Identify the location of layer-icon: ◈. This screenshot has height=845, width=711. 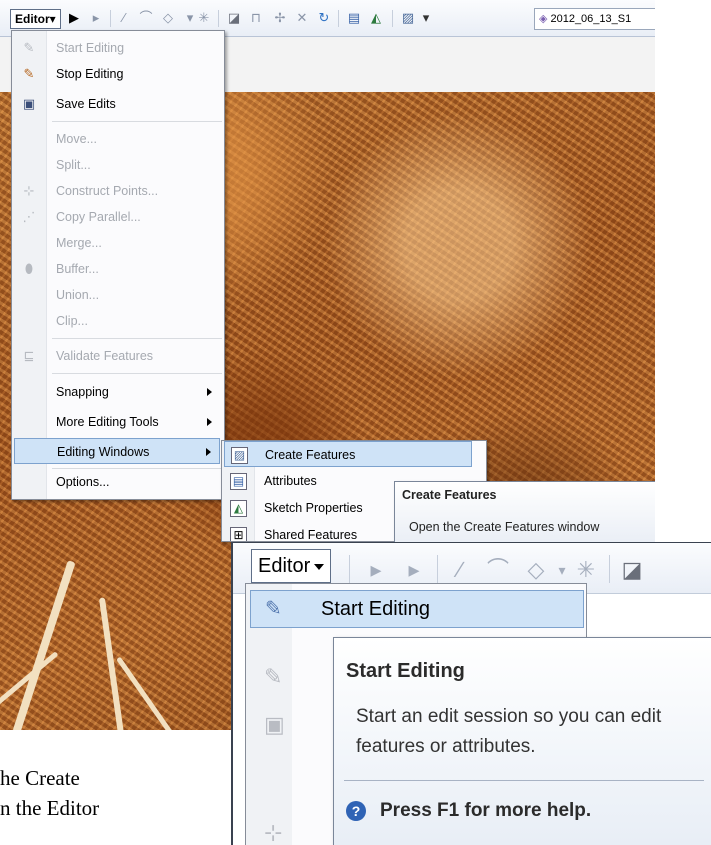
(543, 19).